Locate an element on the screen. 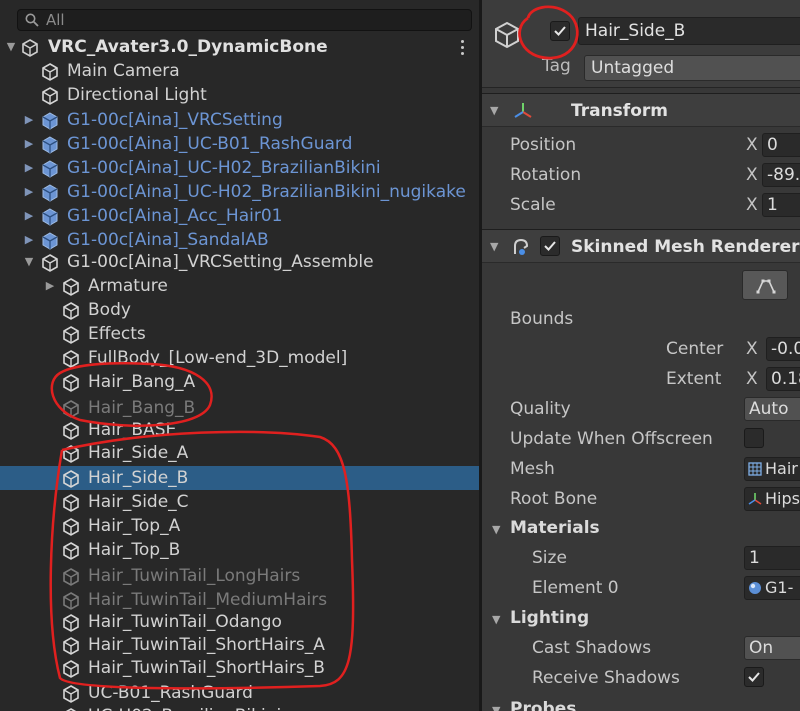 Image resolution: width=800 pixels, height=711 pixels. object-name-field: Hair_Side_B is located at coordinates (689, 31).